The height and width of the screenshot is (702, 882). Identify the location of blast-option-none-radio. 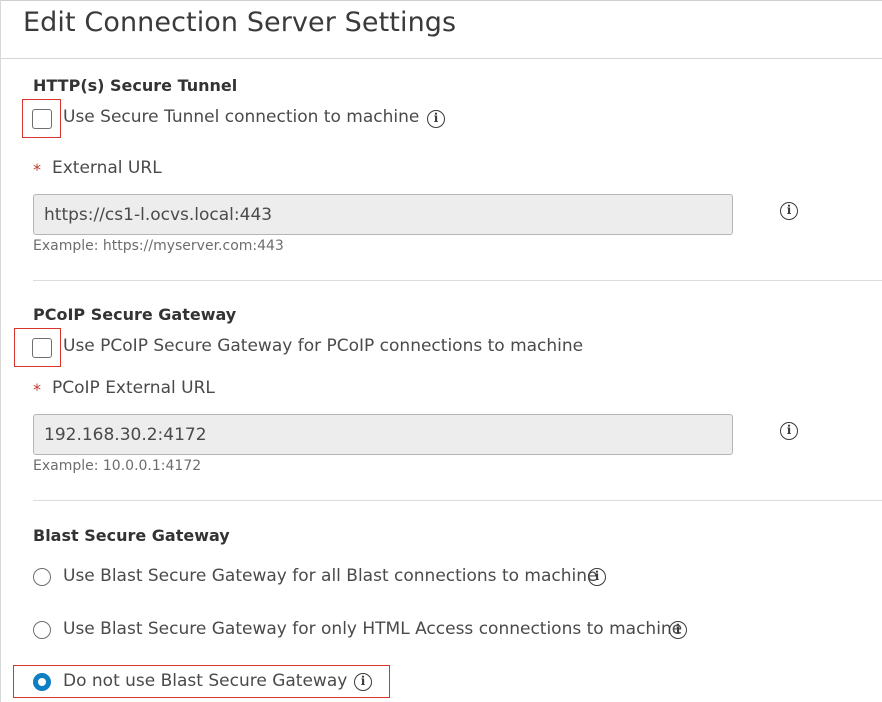
(42, 682).